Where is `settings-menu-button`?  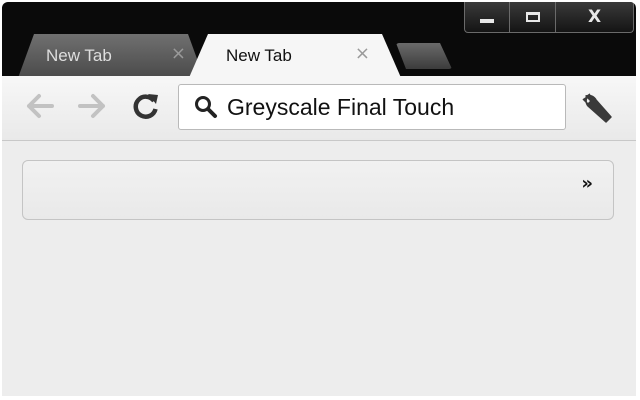
settings-menu-button is located at coordinates (598, 108).